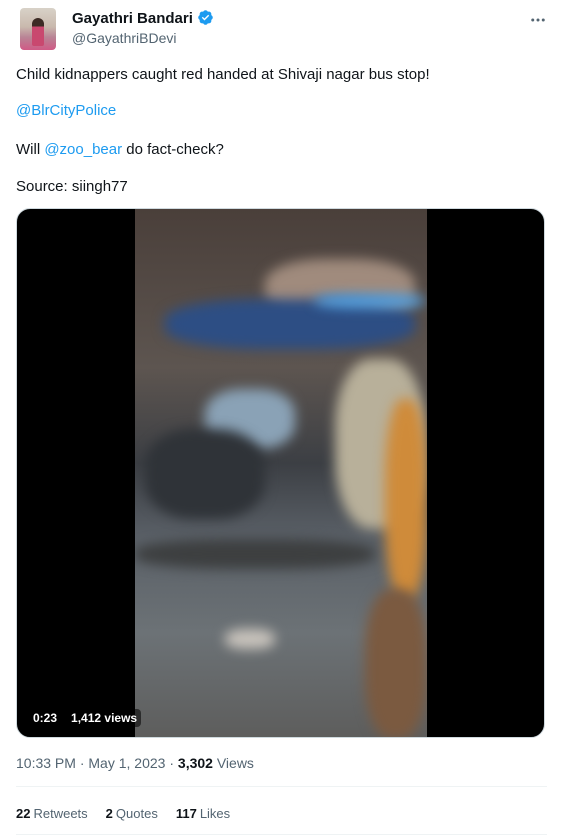 The image size is (563, 837). I want to click on author-name: Gayathri Bandari, so click(132, 18).